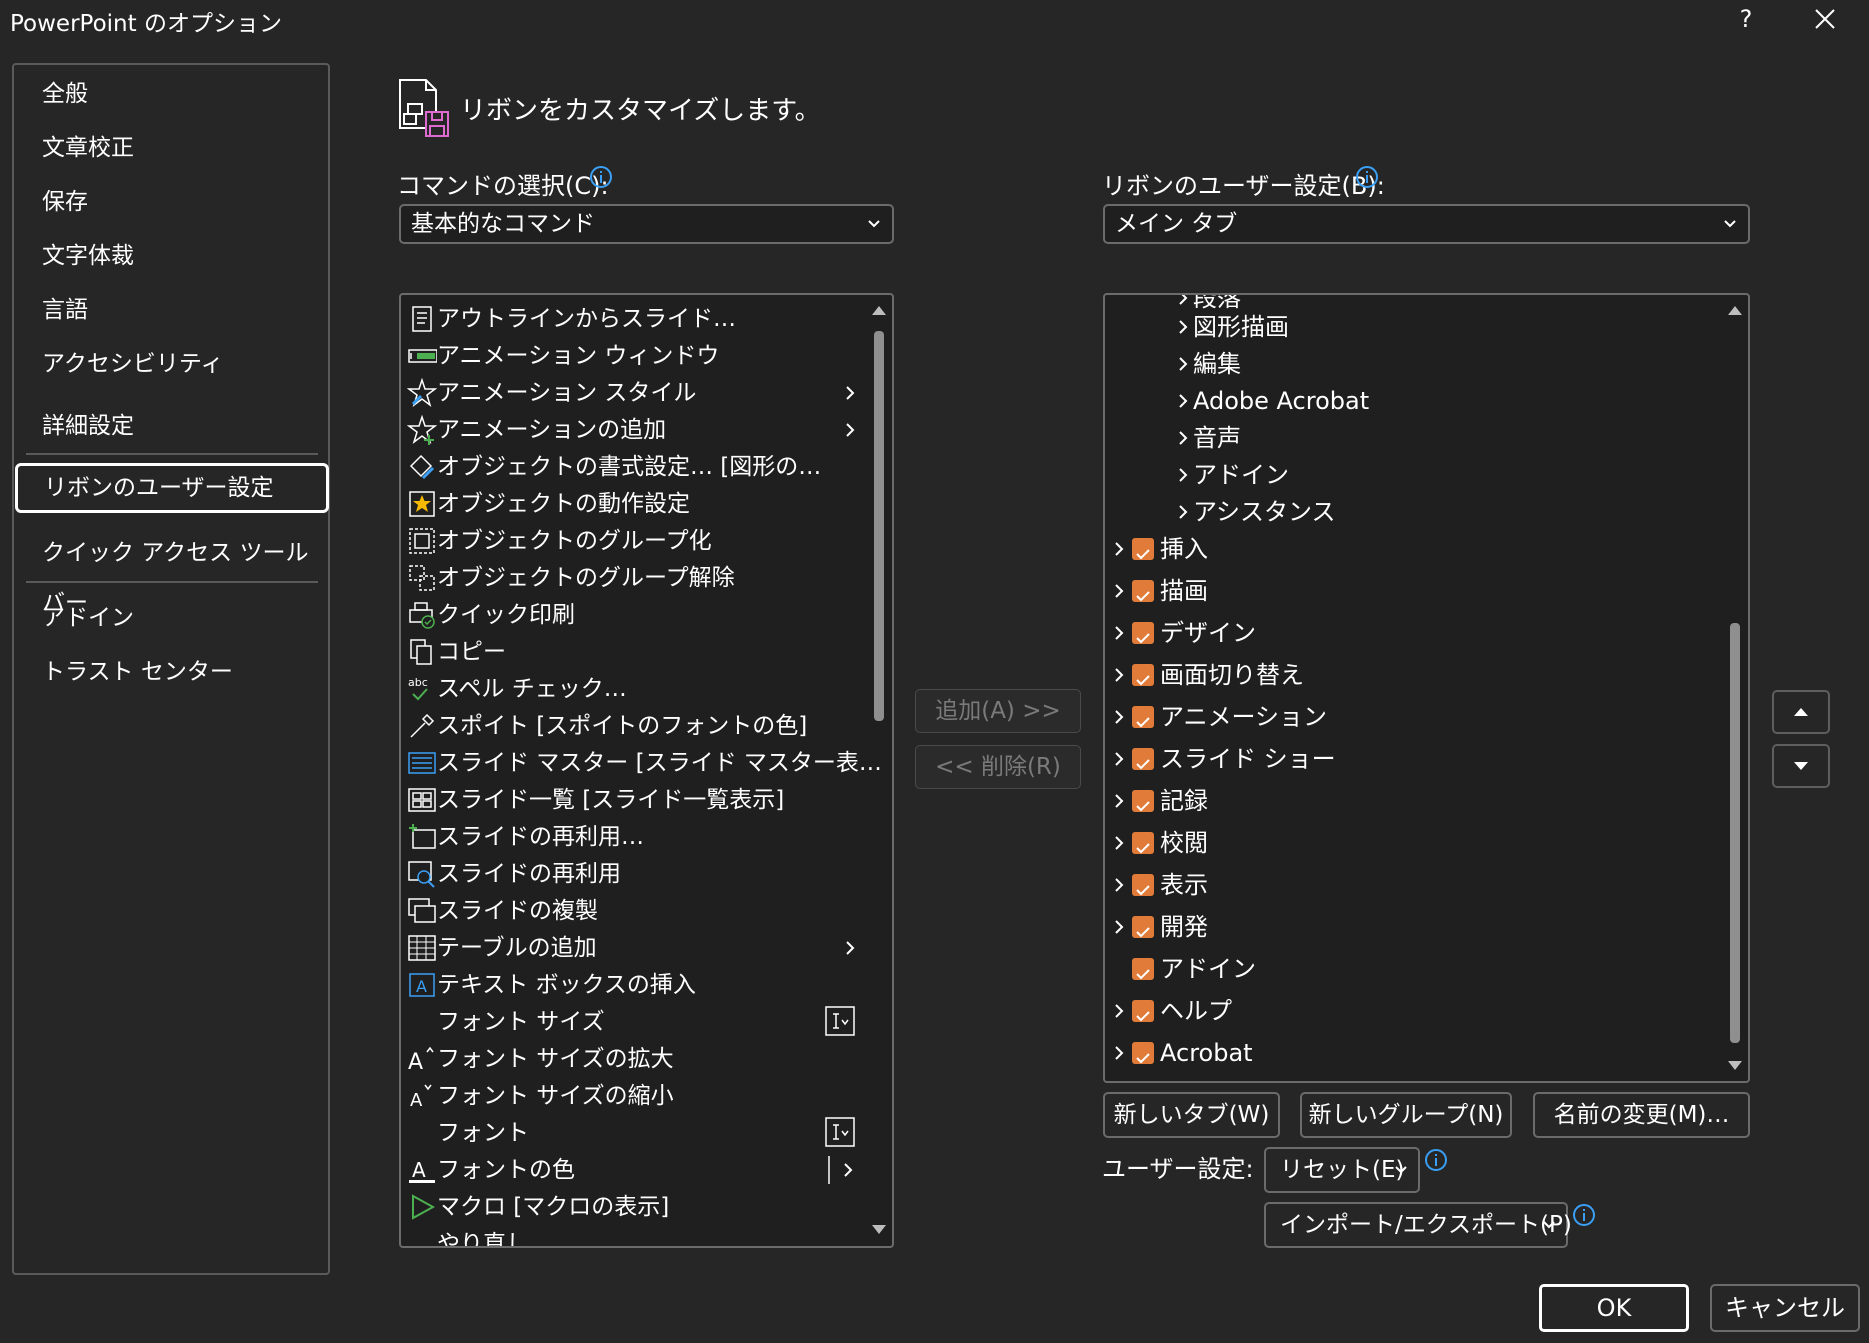  Describe the element at coordinates (631, 578) in the screenshot. I see `list-item: オブジェクトのグループ解除` at that location.